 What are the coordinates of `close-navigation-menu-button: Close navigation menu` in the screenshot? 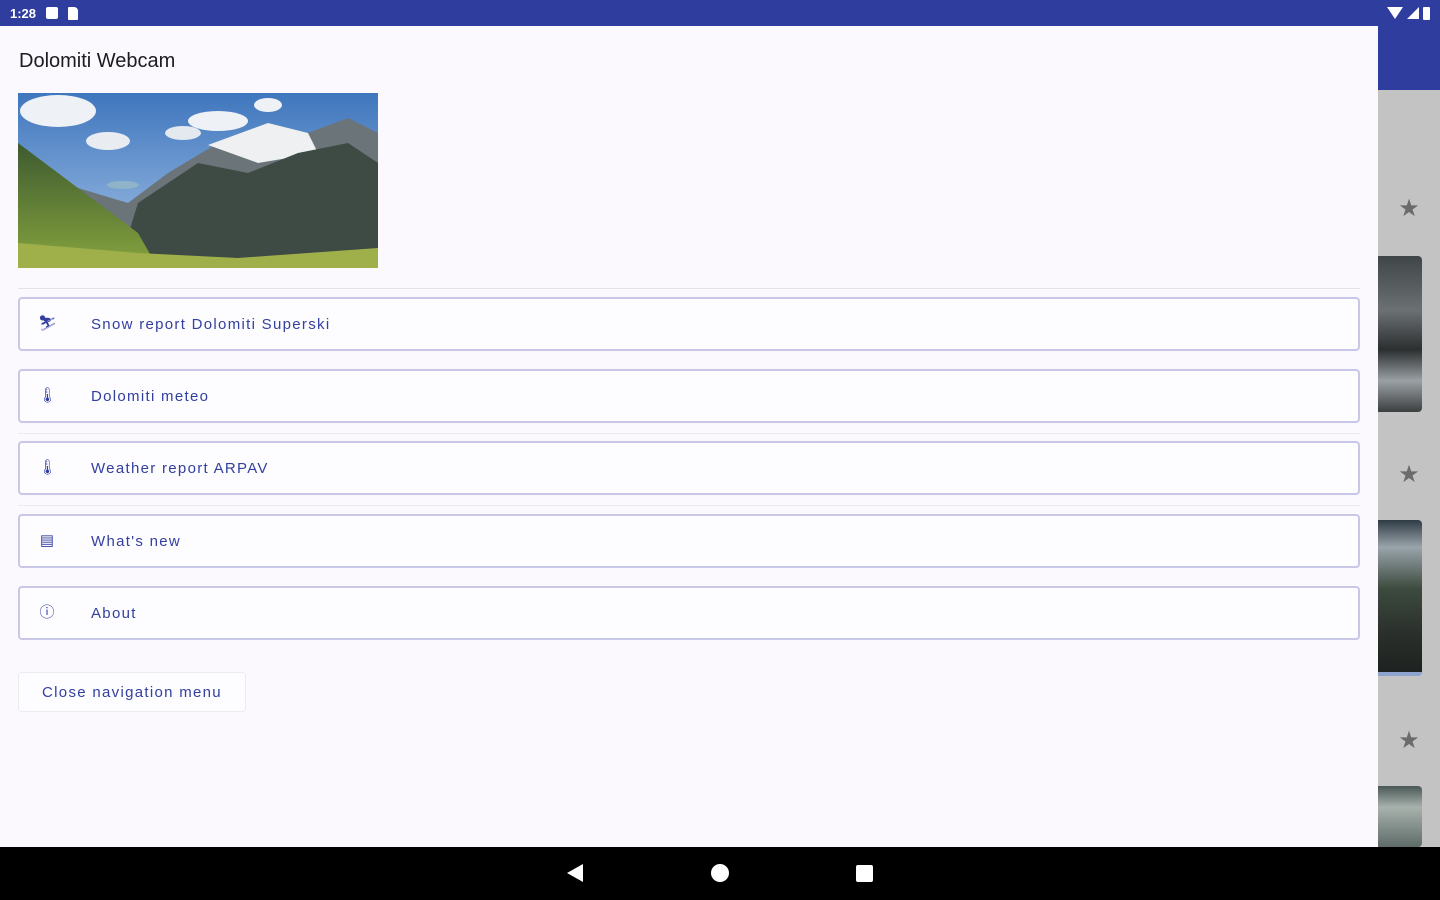 It's located at (132, 692).